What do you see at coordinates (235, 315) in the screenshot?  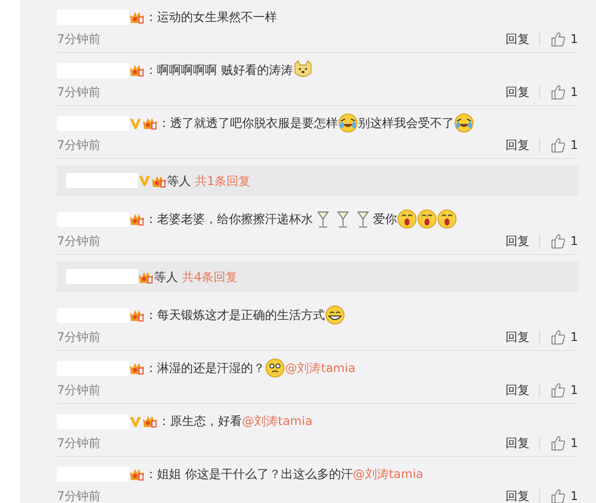 I see `comment-text: ：每天锻炼这才是正确的生活方式` at bounding box center [235, 315].